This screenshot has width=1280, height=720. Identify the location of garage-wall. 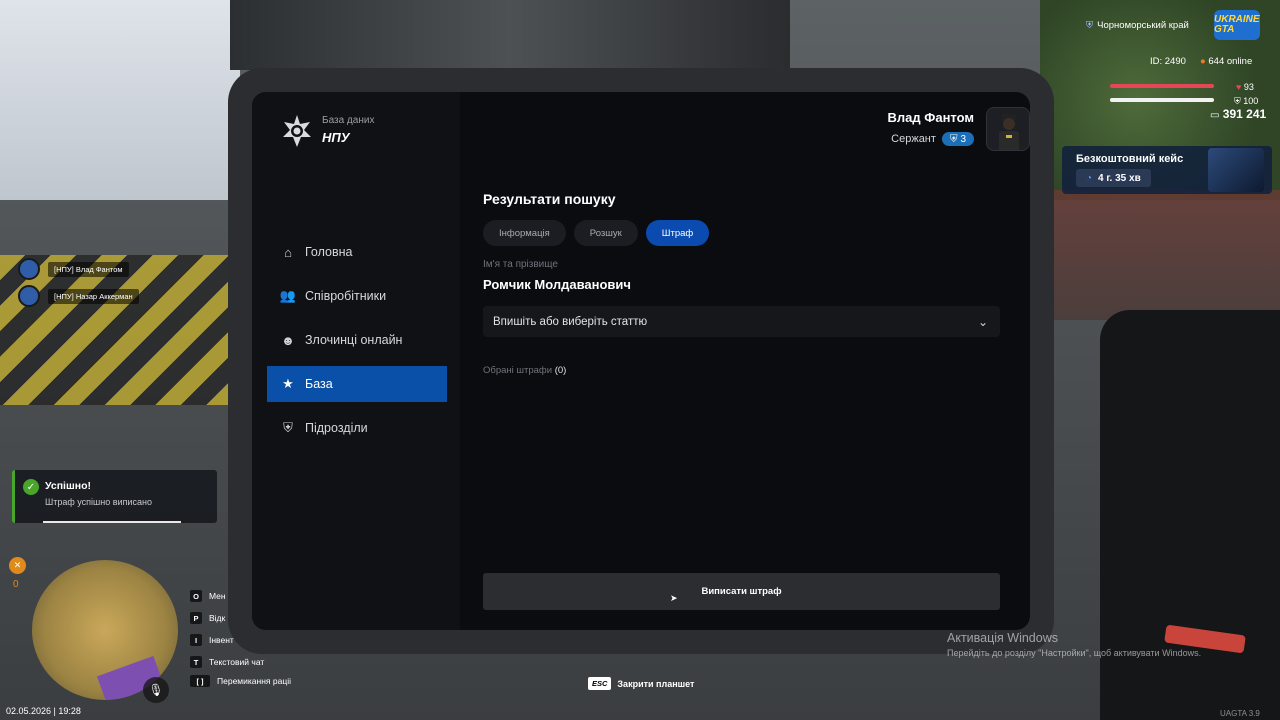
(120, 100).